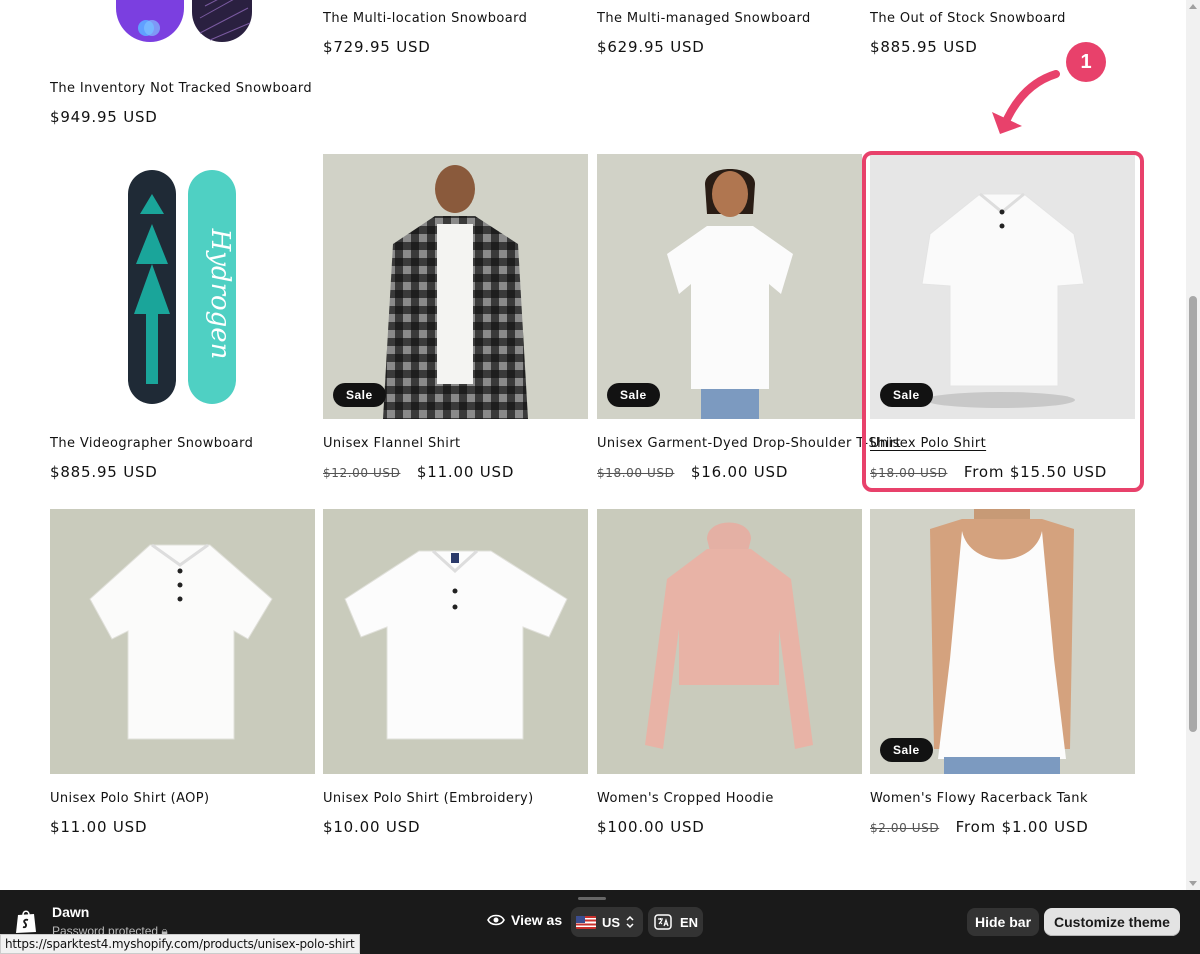  Describe the element at coordinates (392, 443) in the screenshot. I see `product-title: Unisex Flannel Shirt` at that location.